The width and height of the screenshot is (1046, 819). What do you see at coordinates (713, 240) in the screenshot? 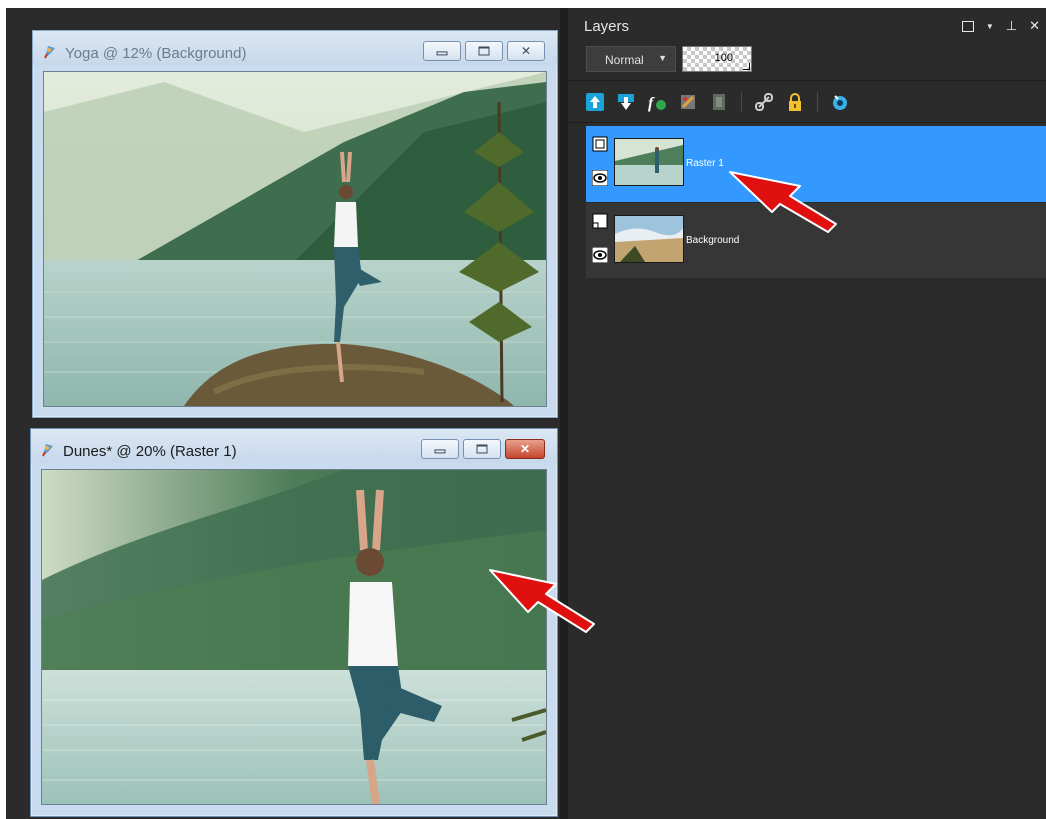
I see `layer-name: Background` at bounding box center [713, 240].